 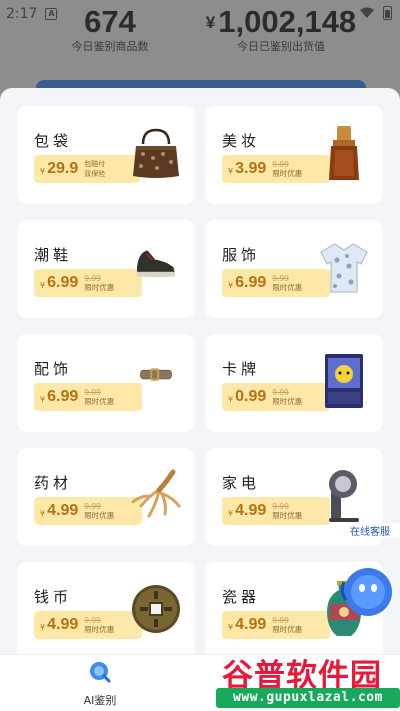 What do you see at coordinates (110, 21) in the screenshot?
I see `items-count: 674` at bounding box center [110, 21].